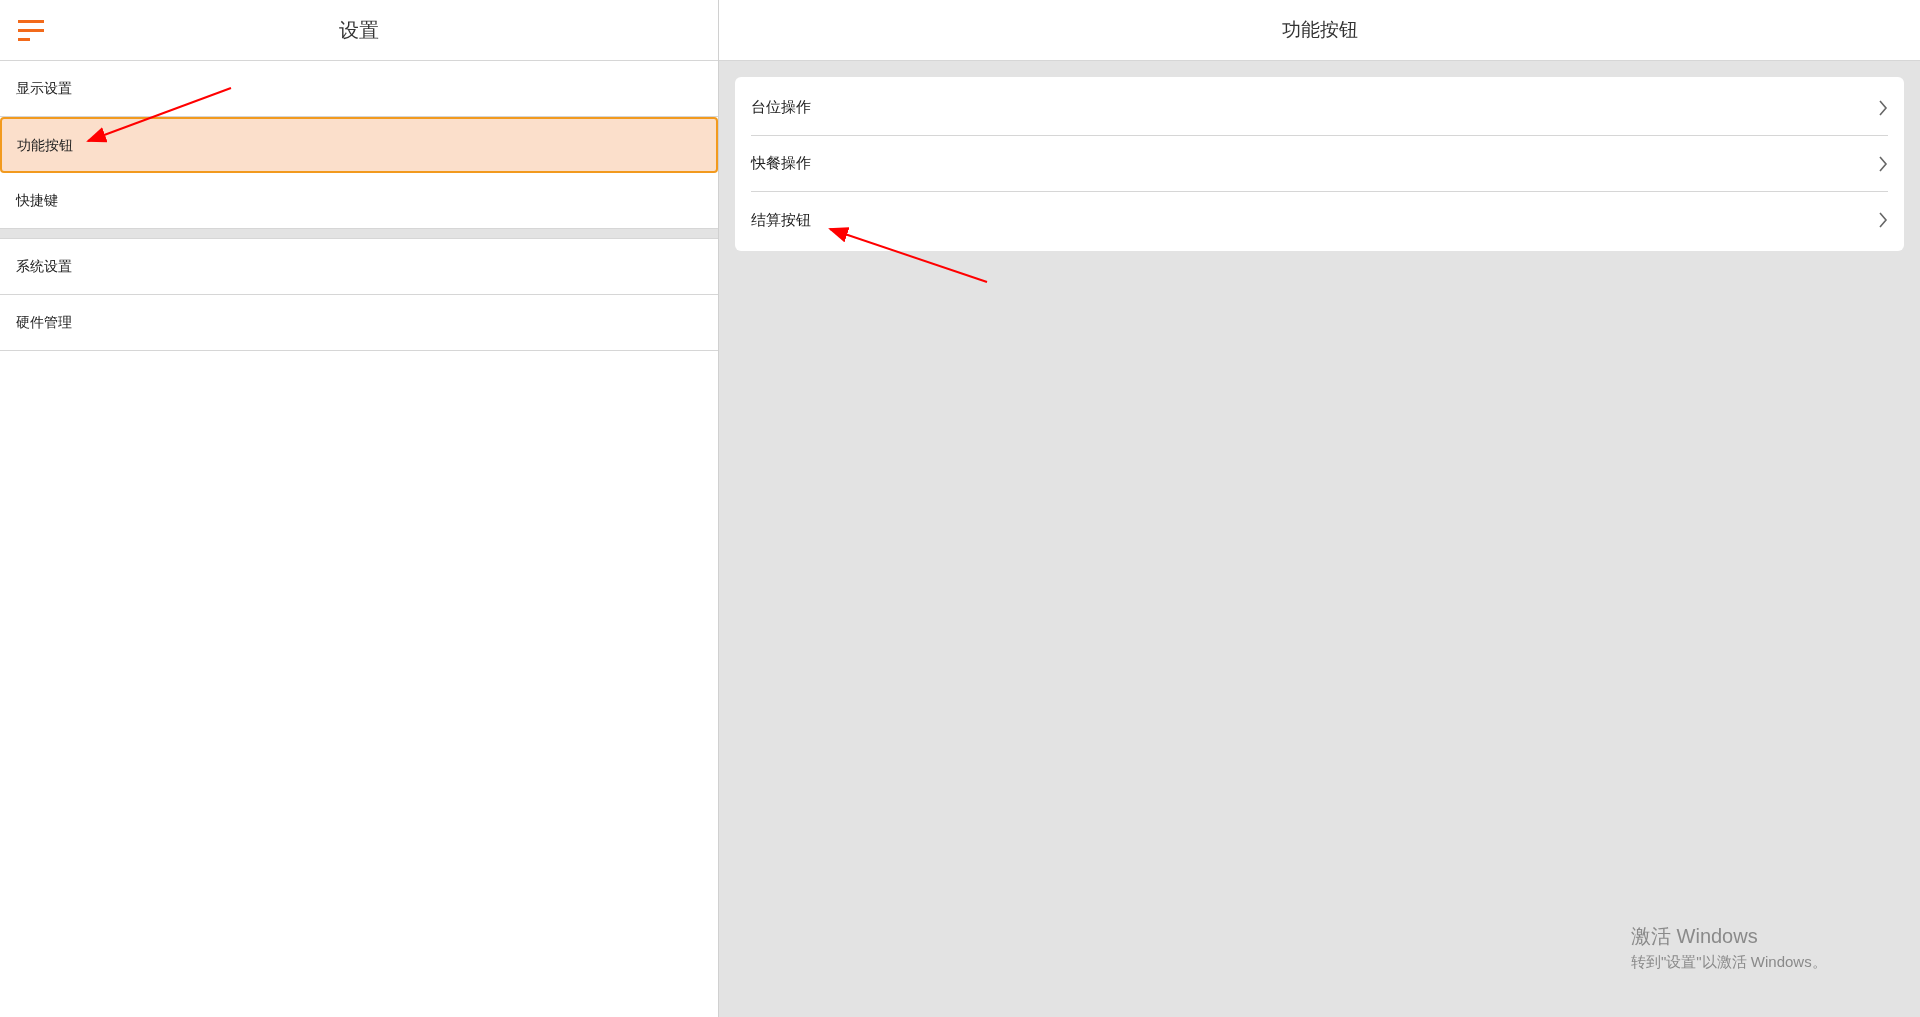  Describe the element at coordinates (359, 267) in the screenshot. I see `sidebar-item: 系统设置` at that location.